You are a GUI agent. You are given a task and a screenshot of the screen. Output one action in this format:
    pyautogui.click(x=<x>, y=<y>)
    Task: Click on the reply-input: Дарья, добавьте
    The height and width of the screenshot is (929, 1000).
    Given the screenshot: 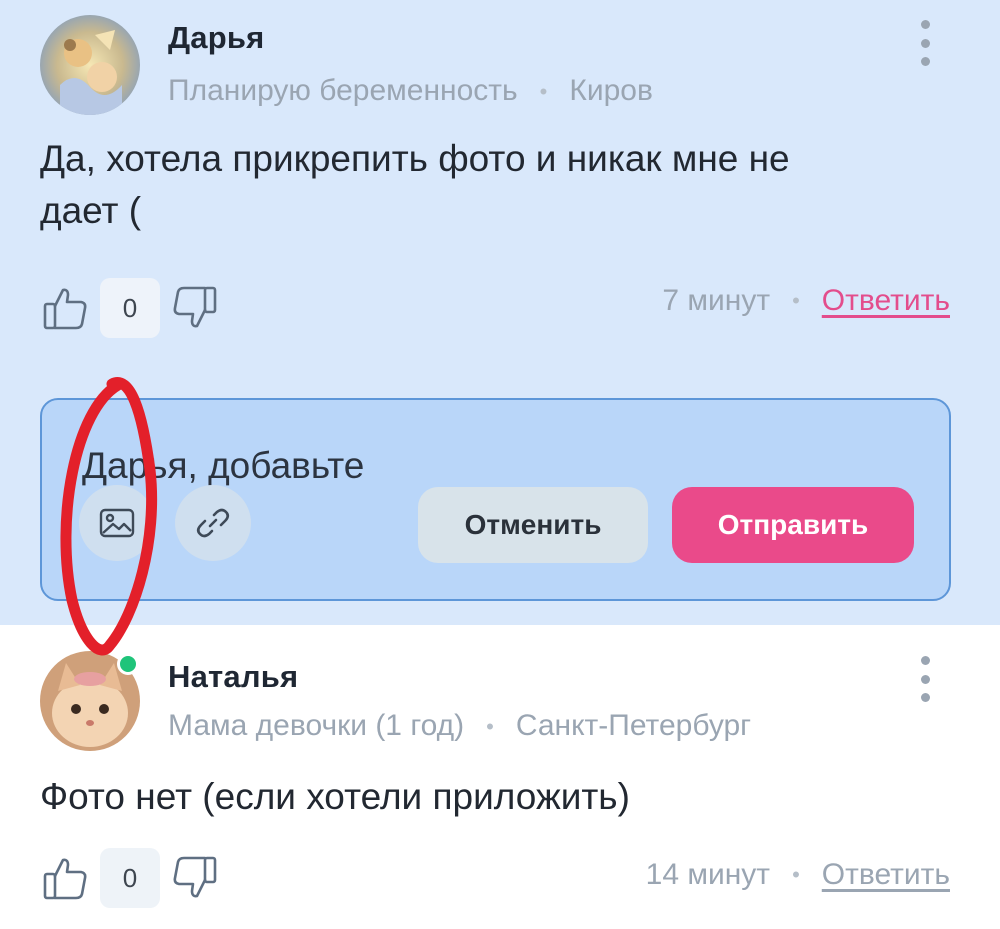 What is the action you would take?
    pyautogui.click(x=223, y=466)
    